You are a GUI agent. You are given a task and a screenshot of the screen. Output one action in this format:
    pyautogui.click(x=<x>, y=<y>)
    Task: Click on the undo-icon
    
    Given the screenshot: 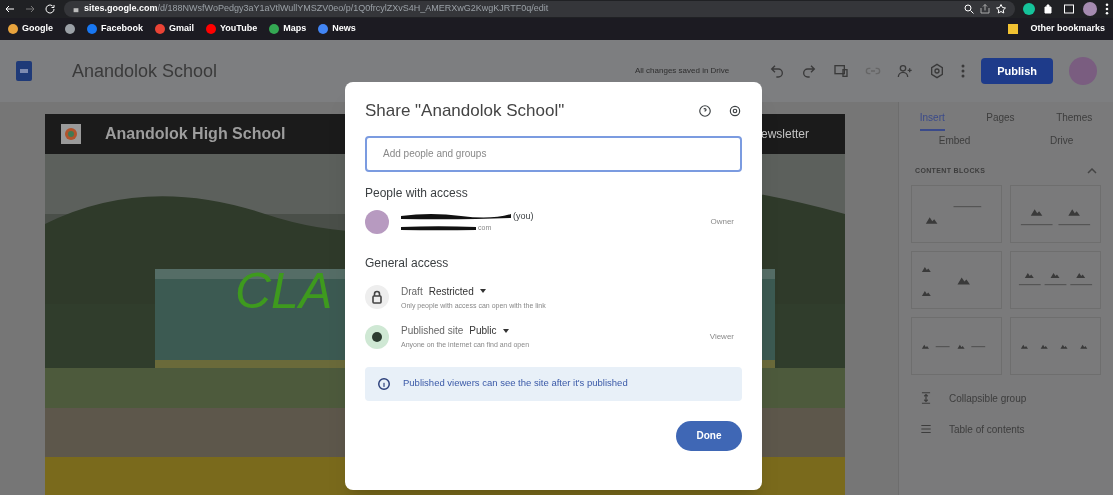 What is the action you would take?
    pyautogui.click(x=777, y=71)
    